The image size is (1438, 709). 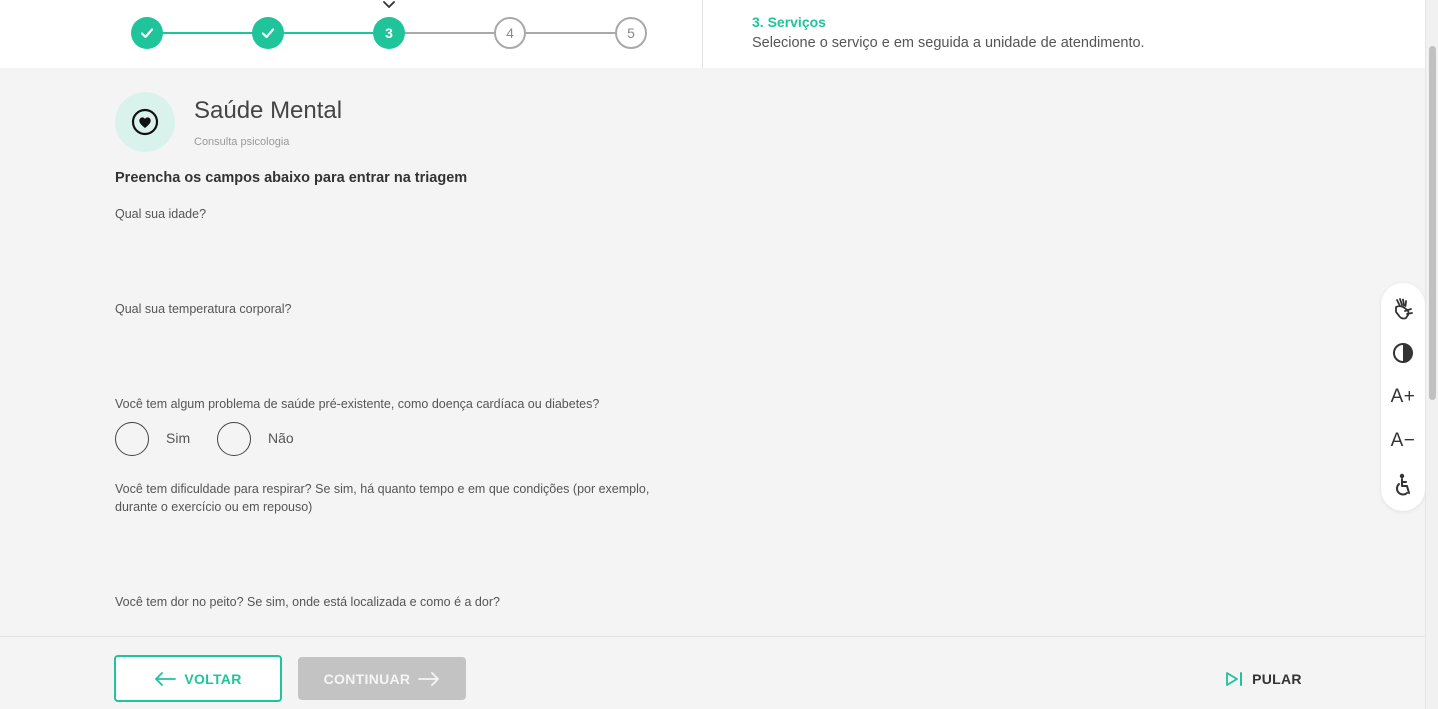 What do you see at coordinates (178, 438) in the screenshot?
I see `radio-sim-label: Sim` at bounding box center [178, 438].